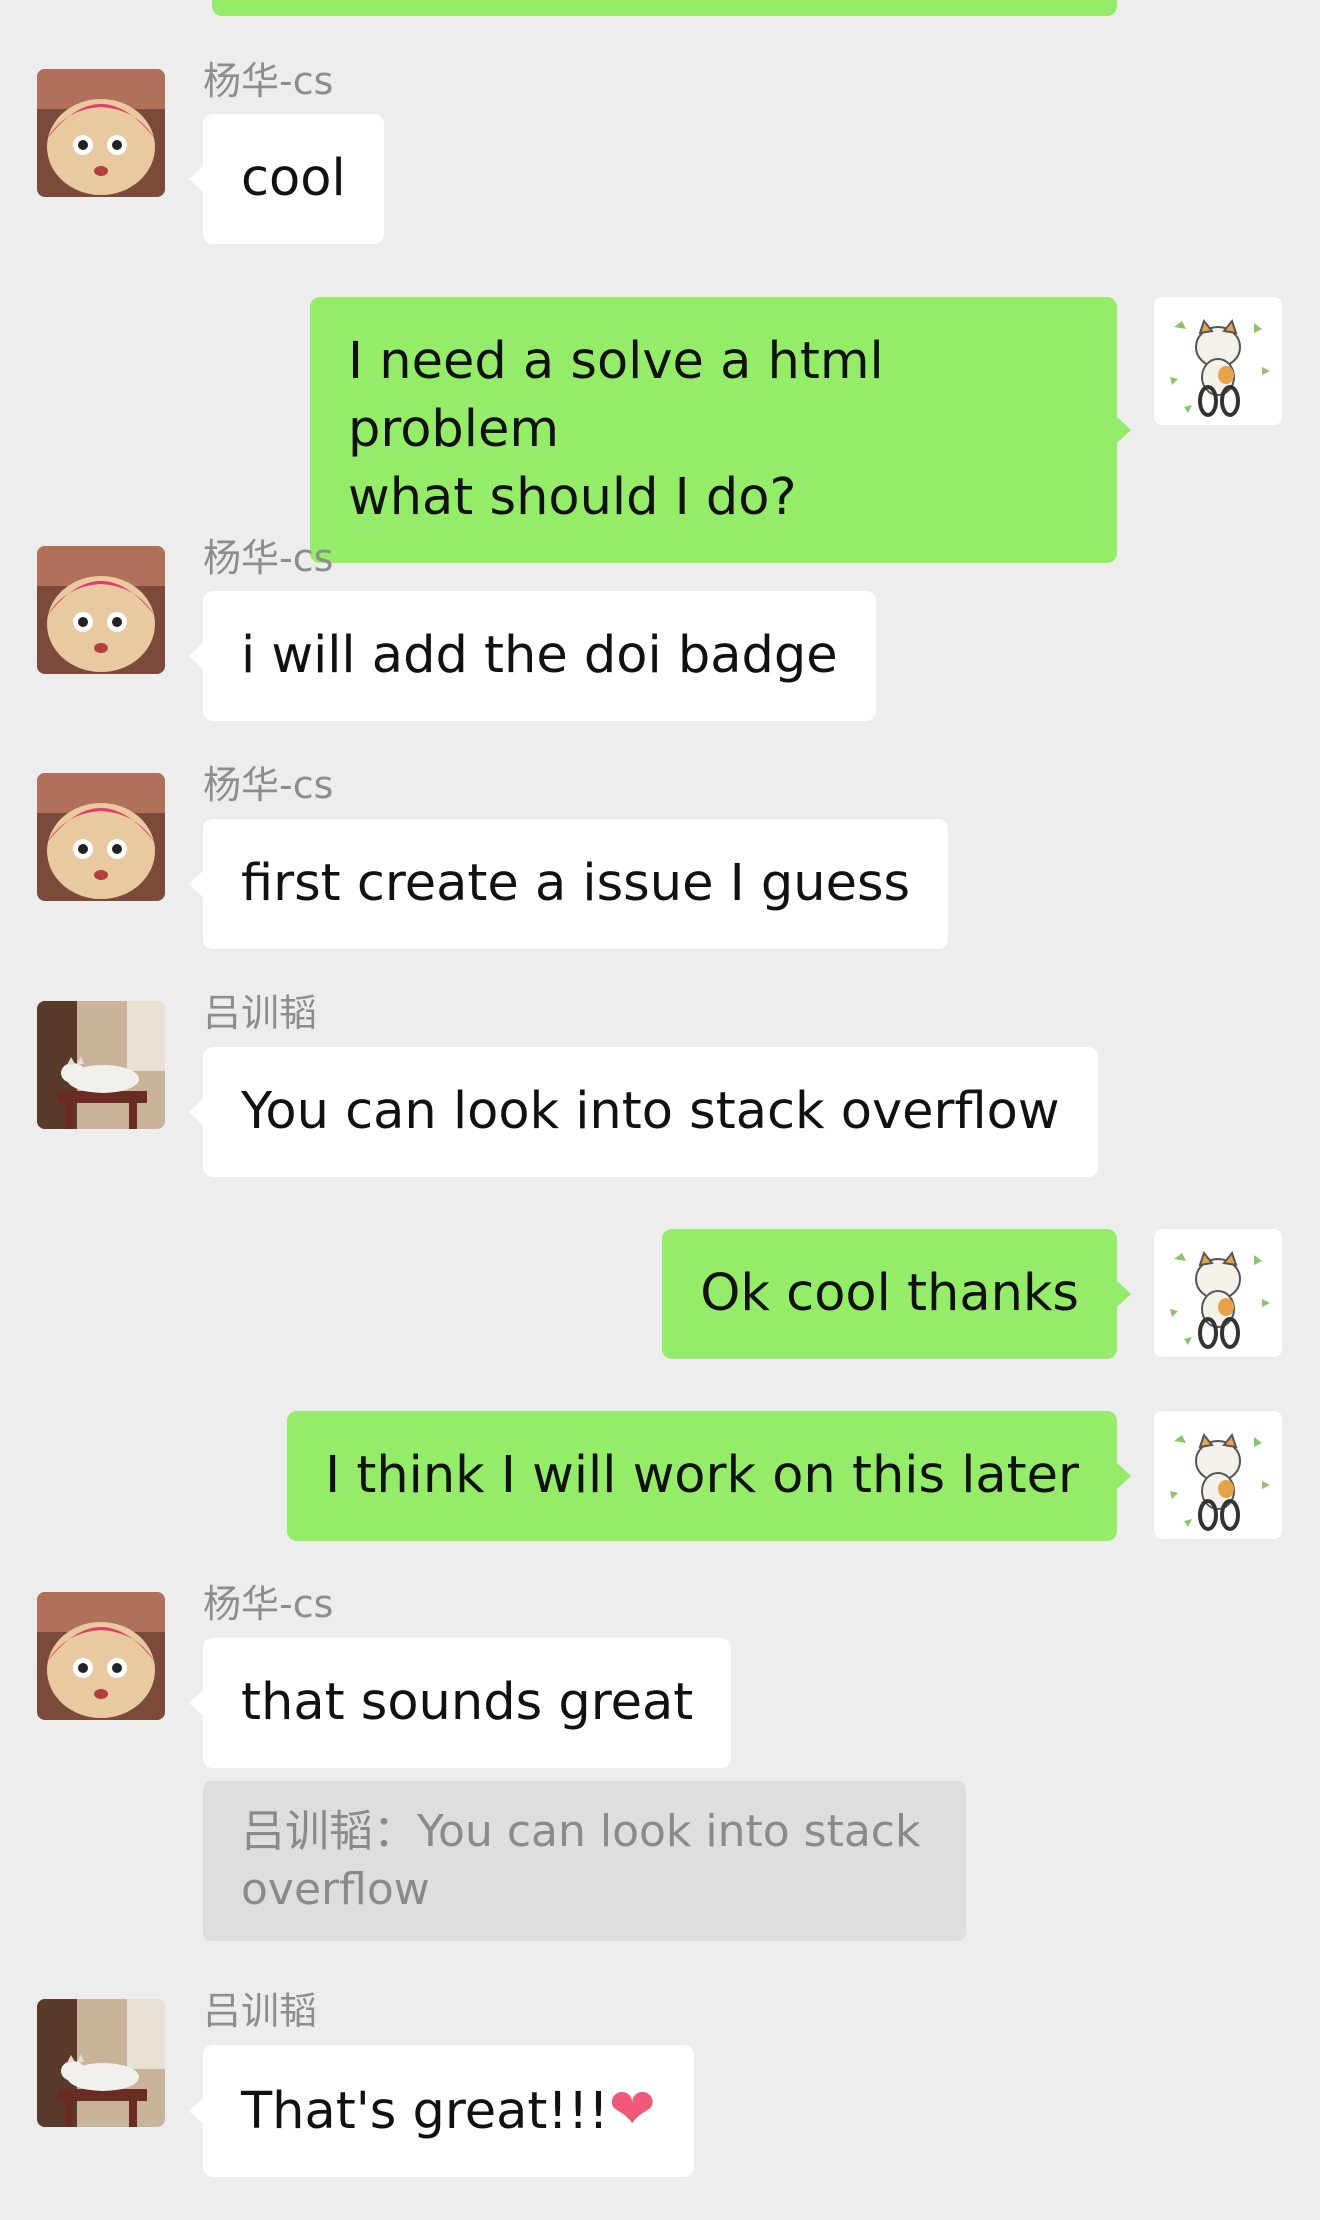  Describe the element at coordinates (896, 1294) in the screenshot. I see `outgoing-message-bubble: Ok cool thanks` at that location.